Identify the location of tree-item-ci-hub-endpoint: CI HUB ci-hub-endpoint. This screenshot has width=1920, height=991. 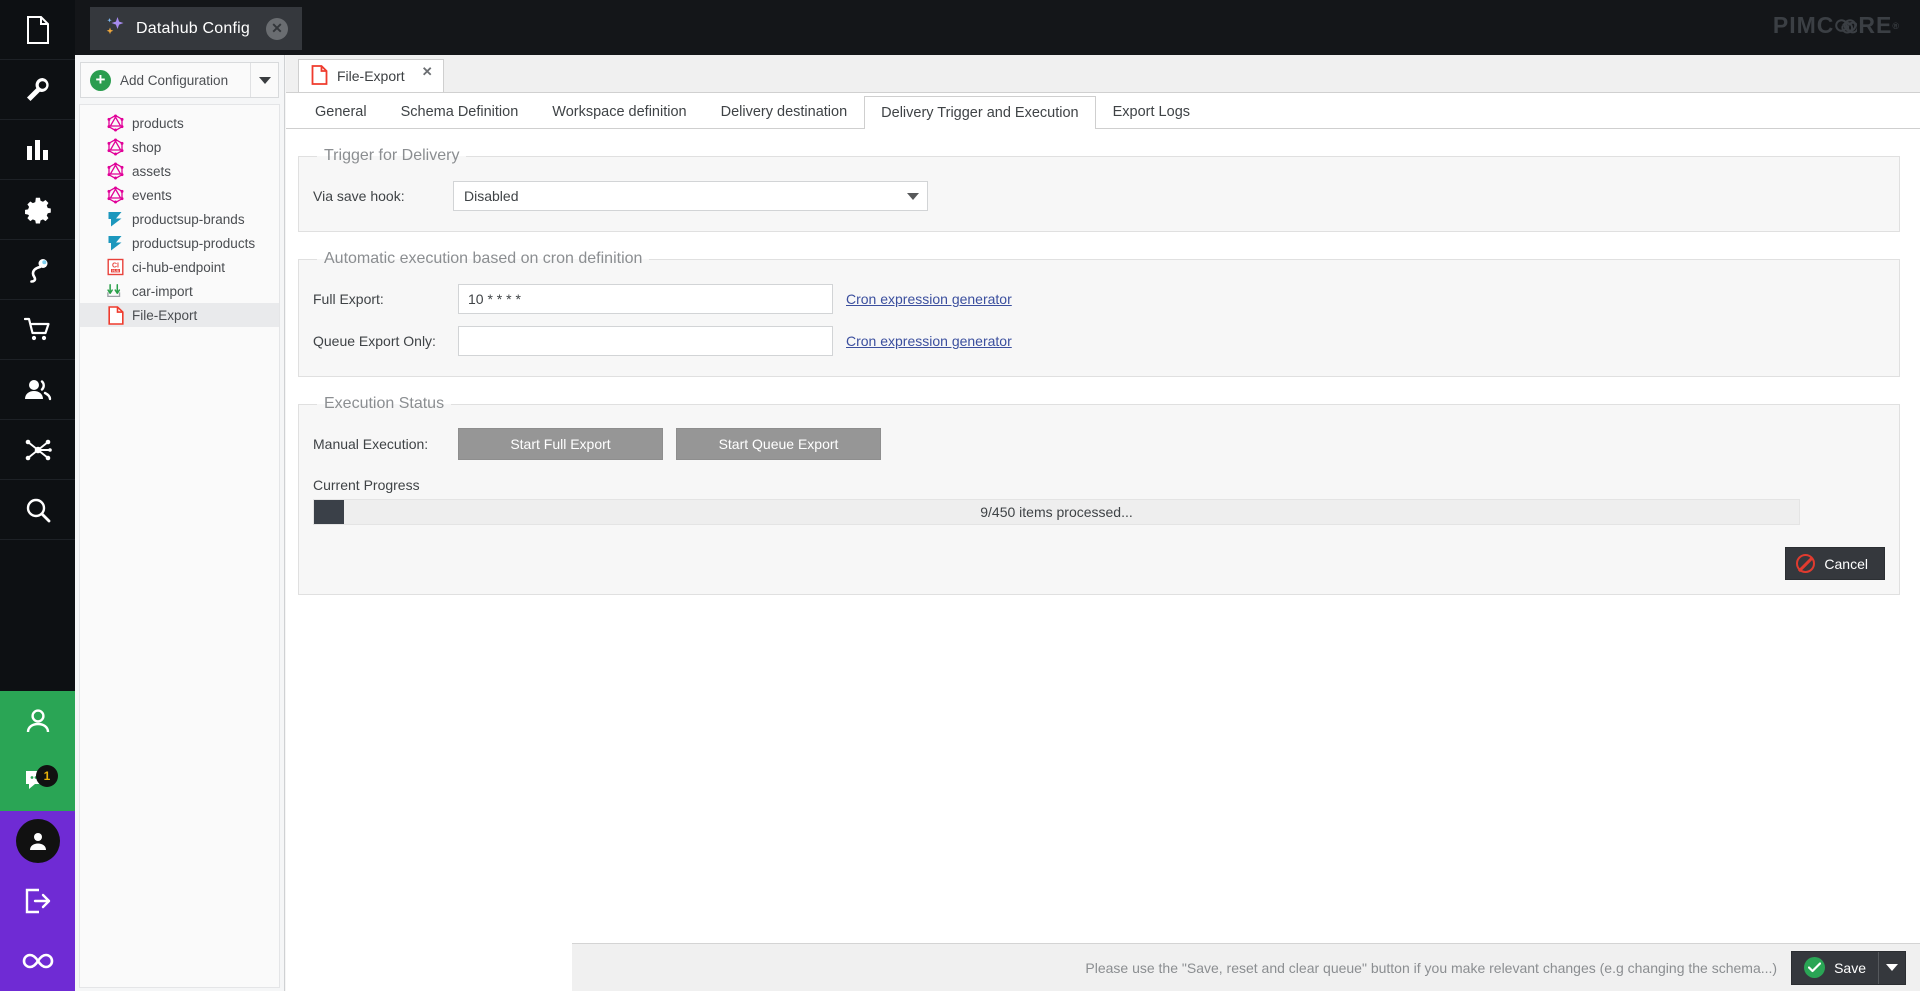
(179, 267).